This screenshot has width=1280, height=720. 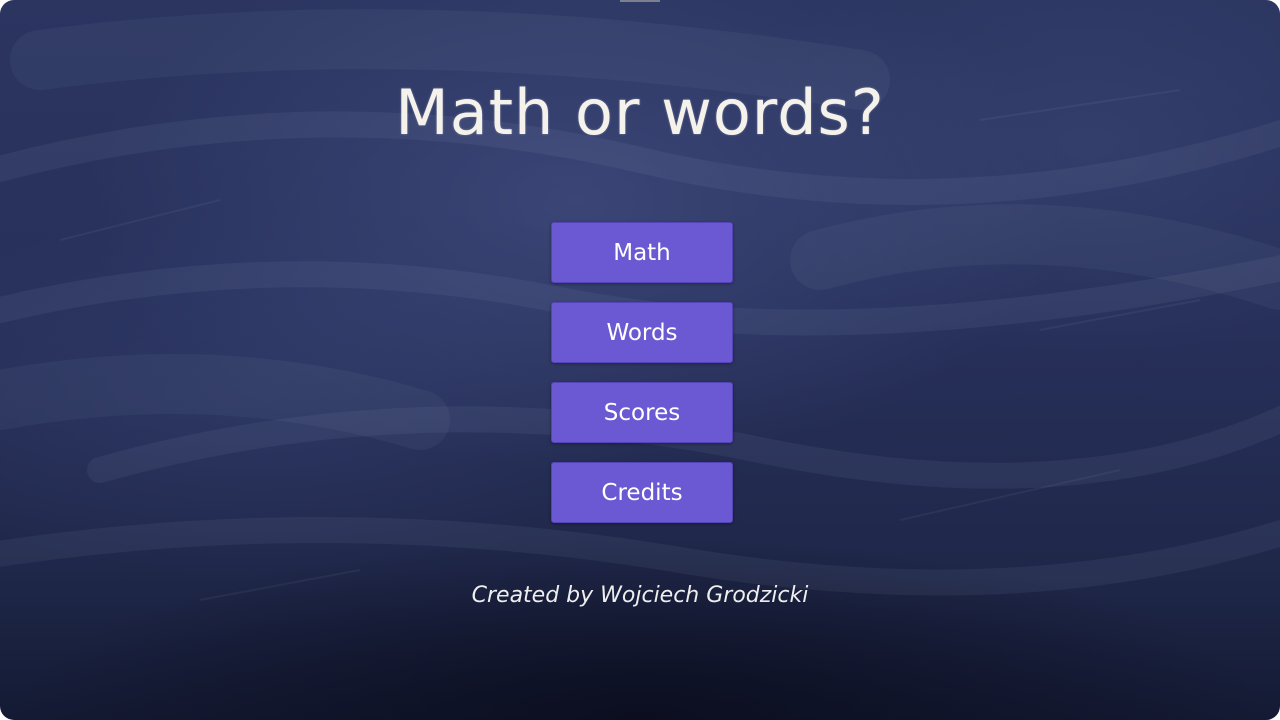 I want to click on top-notch, so click(x=640, y=1).